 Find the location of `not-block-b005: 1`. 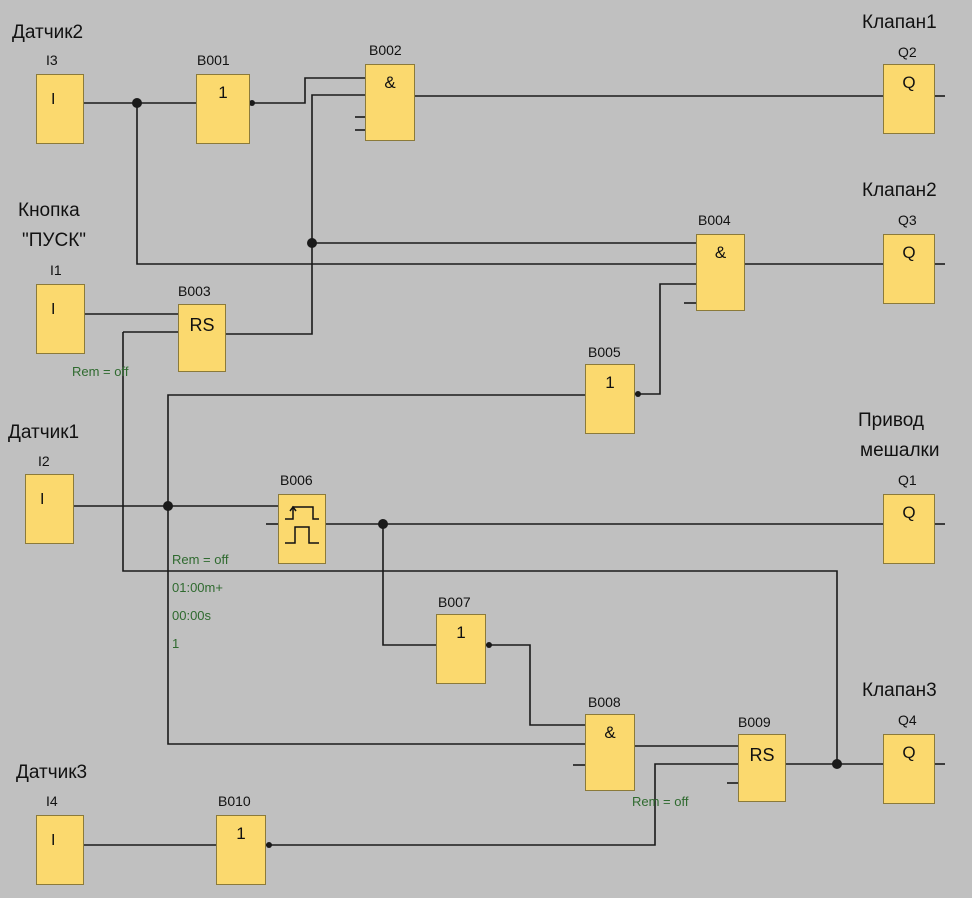

not-block-b005: 1 is located at coordinates (610, 399).